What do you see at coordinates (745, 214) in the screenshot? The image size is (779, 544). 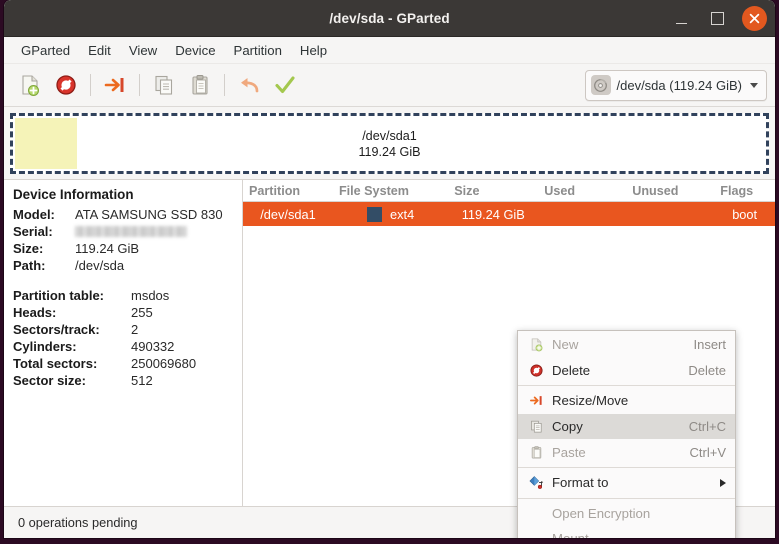 I see `row-flags: boot` at bounding box center [745, 214].